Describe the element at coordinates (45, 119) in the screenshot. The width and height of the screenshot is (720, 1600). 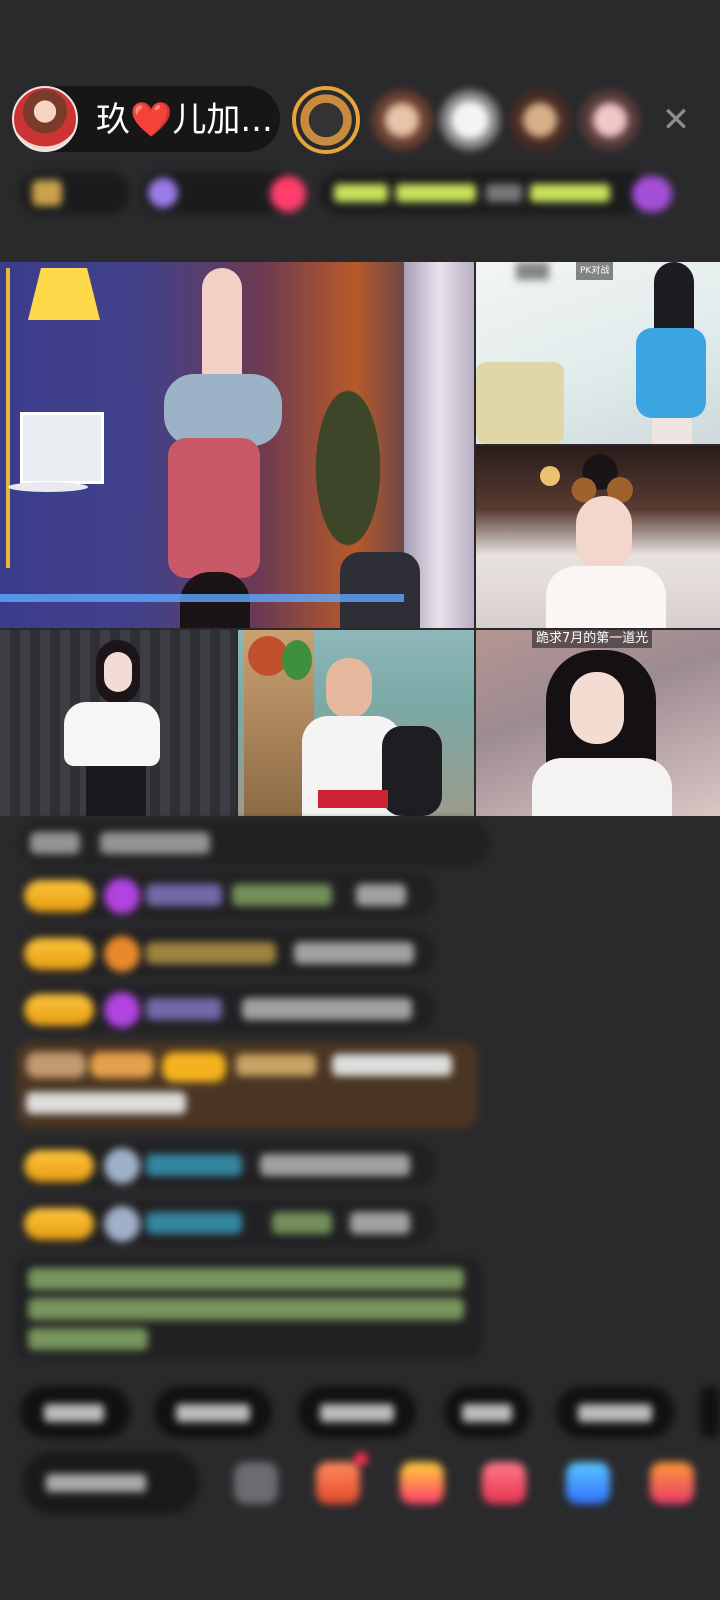
I see `host-avatar` at that location.